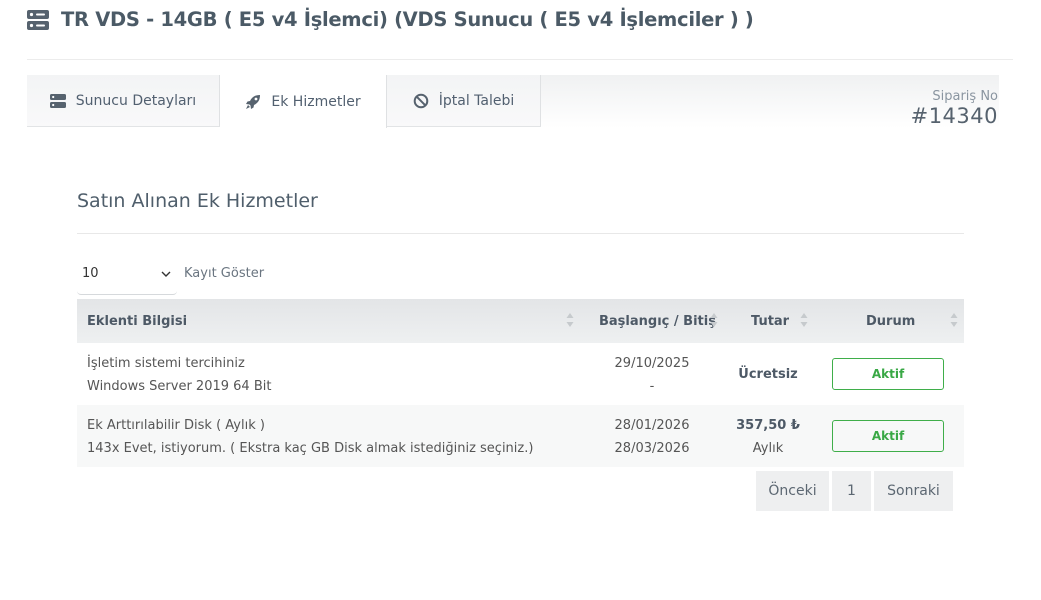  Describe the element at coordinates (166, 274) in the screenshot. I see `chevron-down-icon` at that location.